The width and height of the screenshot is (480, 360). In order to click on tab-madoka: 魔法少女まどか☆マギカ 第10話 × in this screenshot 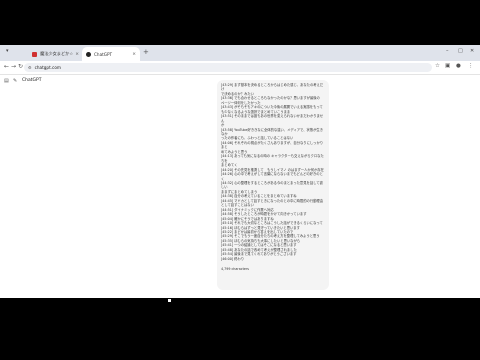, I will do `click(55, 54)`.